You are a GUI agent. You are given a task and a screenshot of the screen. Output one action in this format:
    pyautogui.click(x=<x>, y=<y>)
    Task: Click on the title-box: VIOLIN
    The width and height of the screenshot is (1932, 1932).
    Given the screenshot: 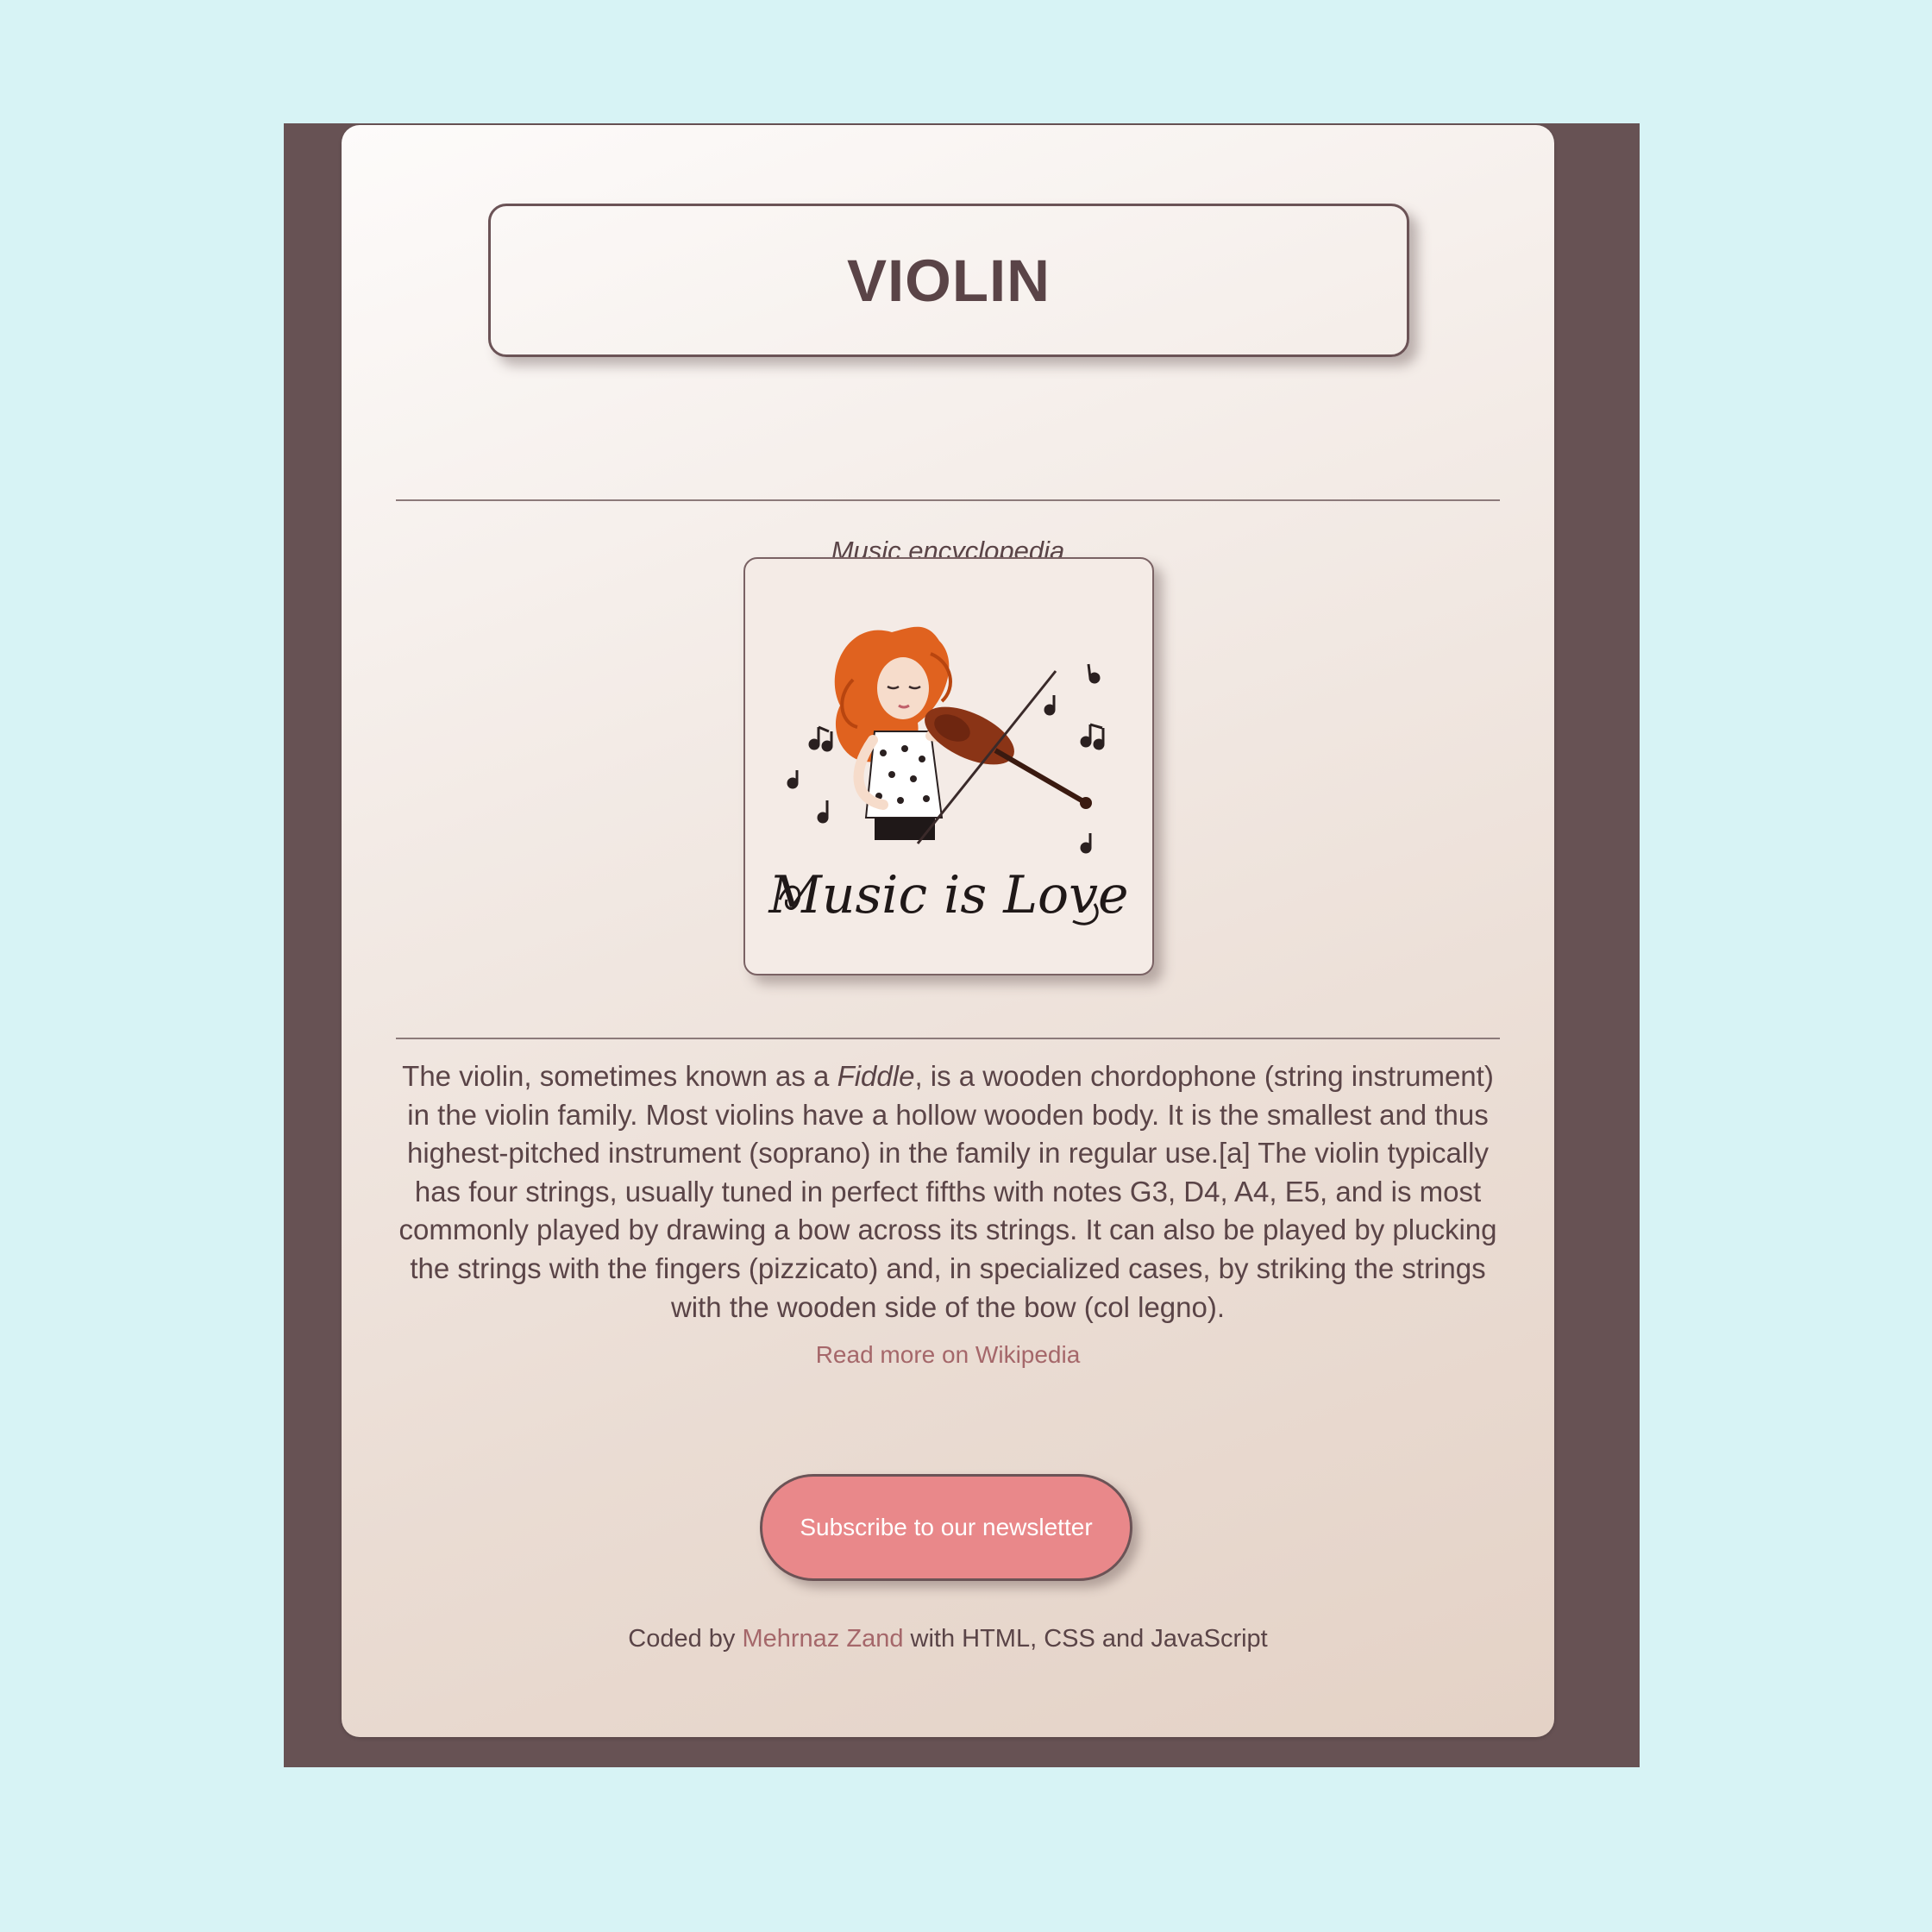 What is the action you would take?
    pyautogui.click(x=949, y=280)
    